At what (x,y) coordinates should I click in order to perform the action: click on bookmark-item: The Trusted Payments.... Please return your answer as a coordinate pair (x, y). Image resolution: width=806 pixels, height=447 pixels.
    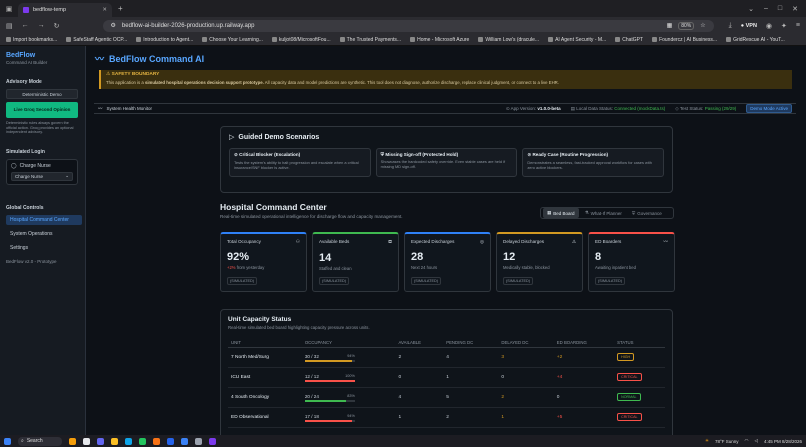
    Looking at the image, I should click on (370, 40).